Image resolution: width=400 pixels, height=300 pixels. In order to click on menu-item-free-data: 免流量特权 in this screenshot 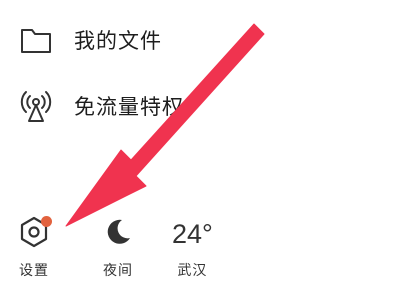, I will do `click(101, 106)`.